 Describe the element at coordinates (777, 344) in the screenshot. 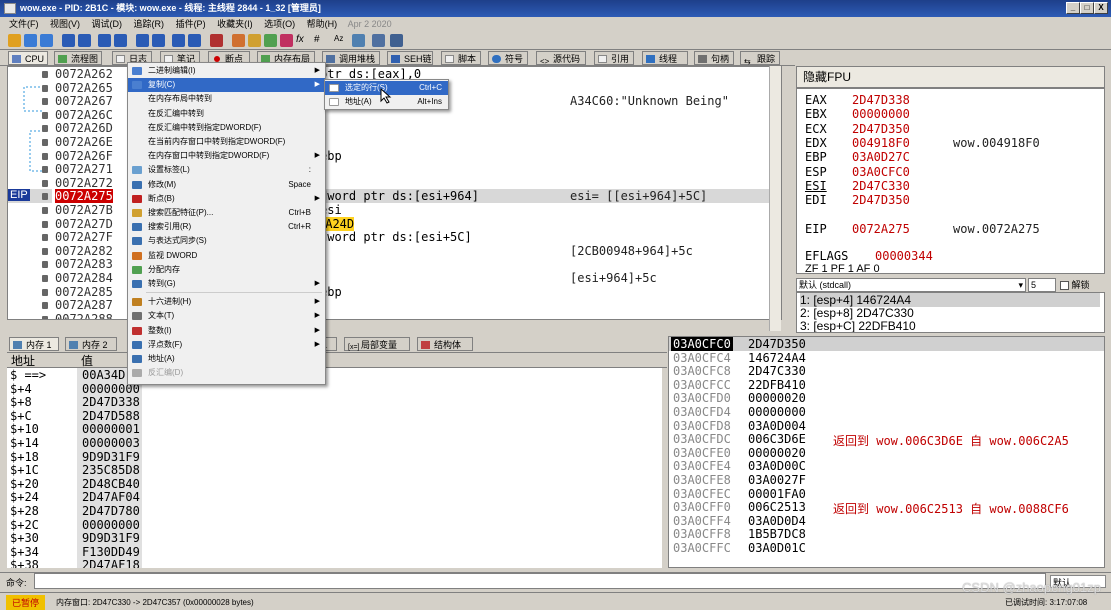

I see `stack-value: 2D47D350` at that location.